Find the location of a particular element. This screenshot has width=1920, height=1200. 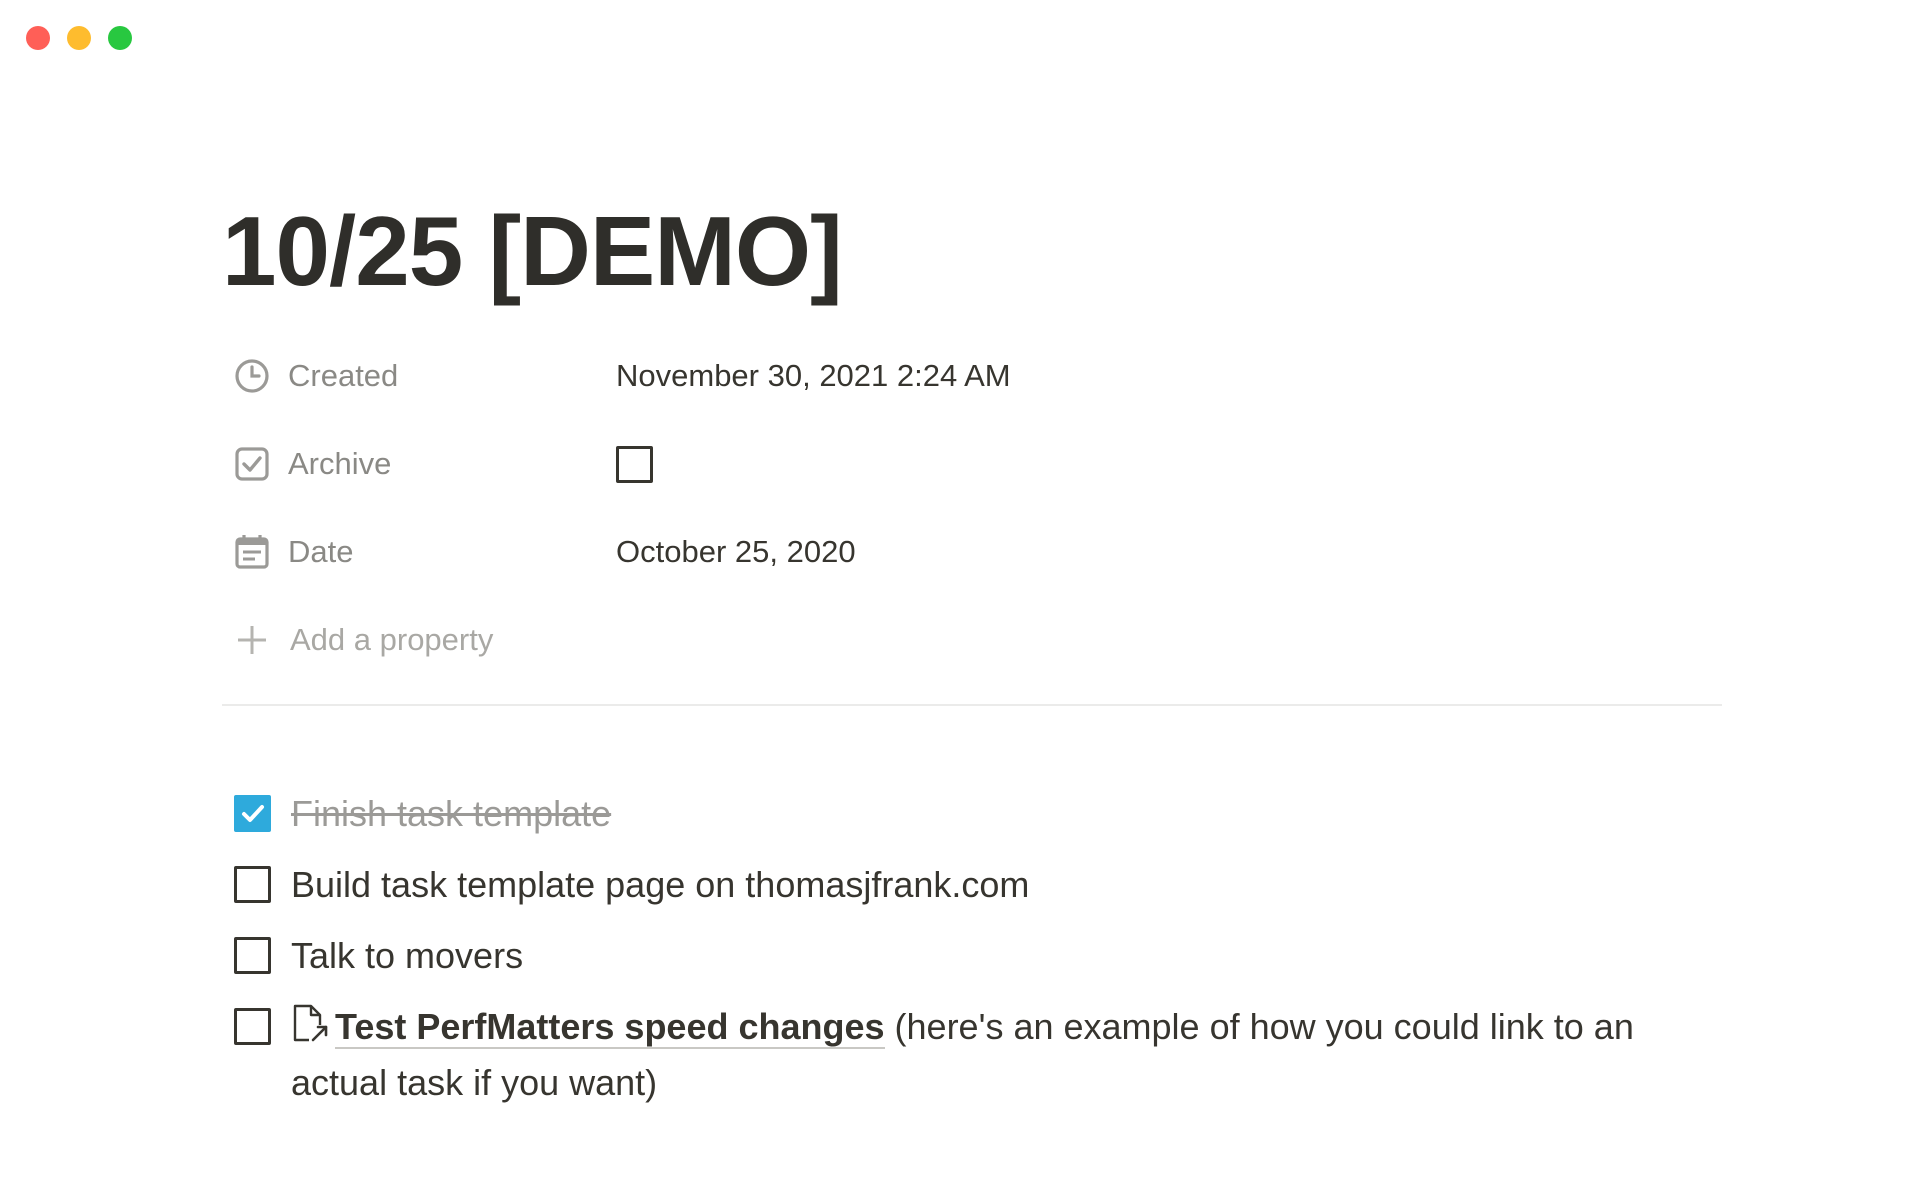

page-title: 10/25 [DEMO] is located at coordinates (972, 251).